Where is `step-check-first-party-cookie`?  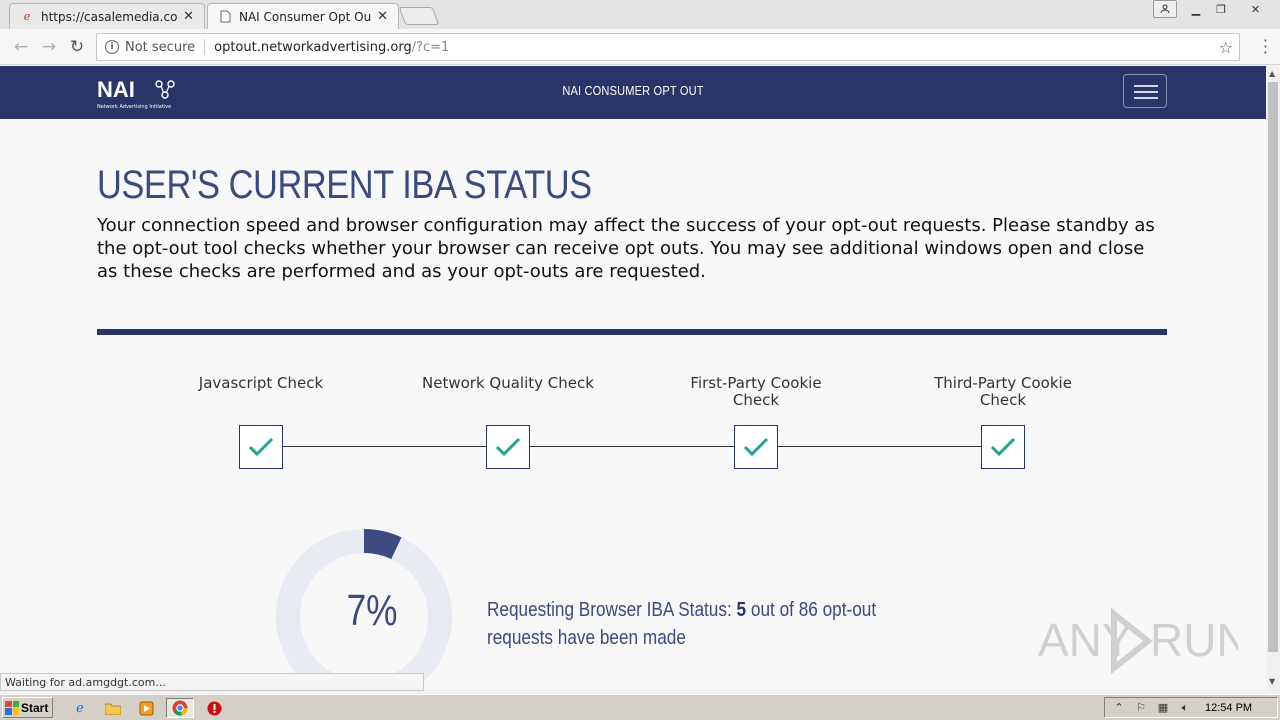 step-check-first-party-cookie is located at coordinates (756, 447).